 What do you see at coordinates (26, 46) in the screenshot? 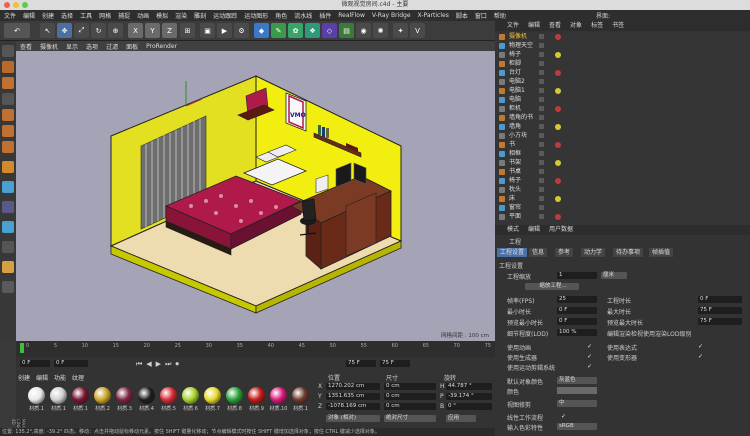
I see `vp-menu-view: 查看` at bounding box center [26, 46].